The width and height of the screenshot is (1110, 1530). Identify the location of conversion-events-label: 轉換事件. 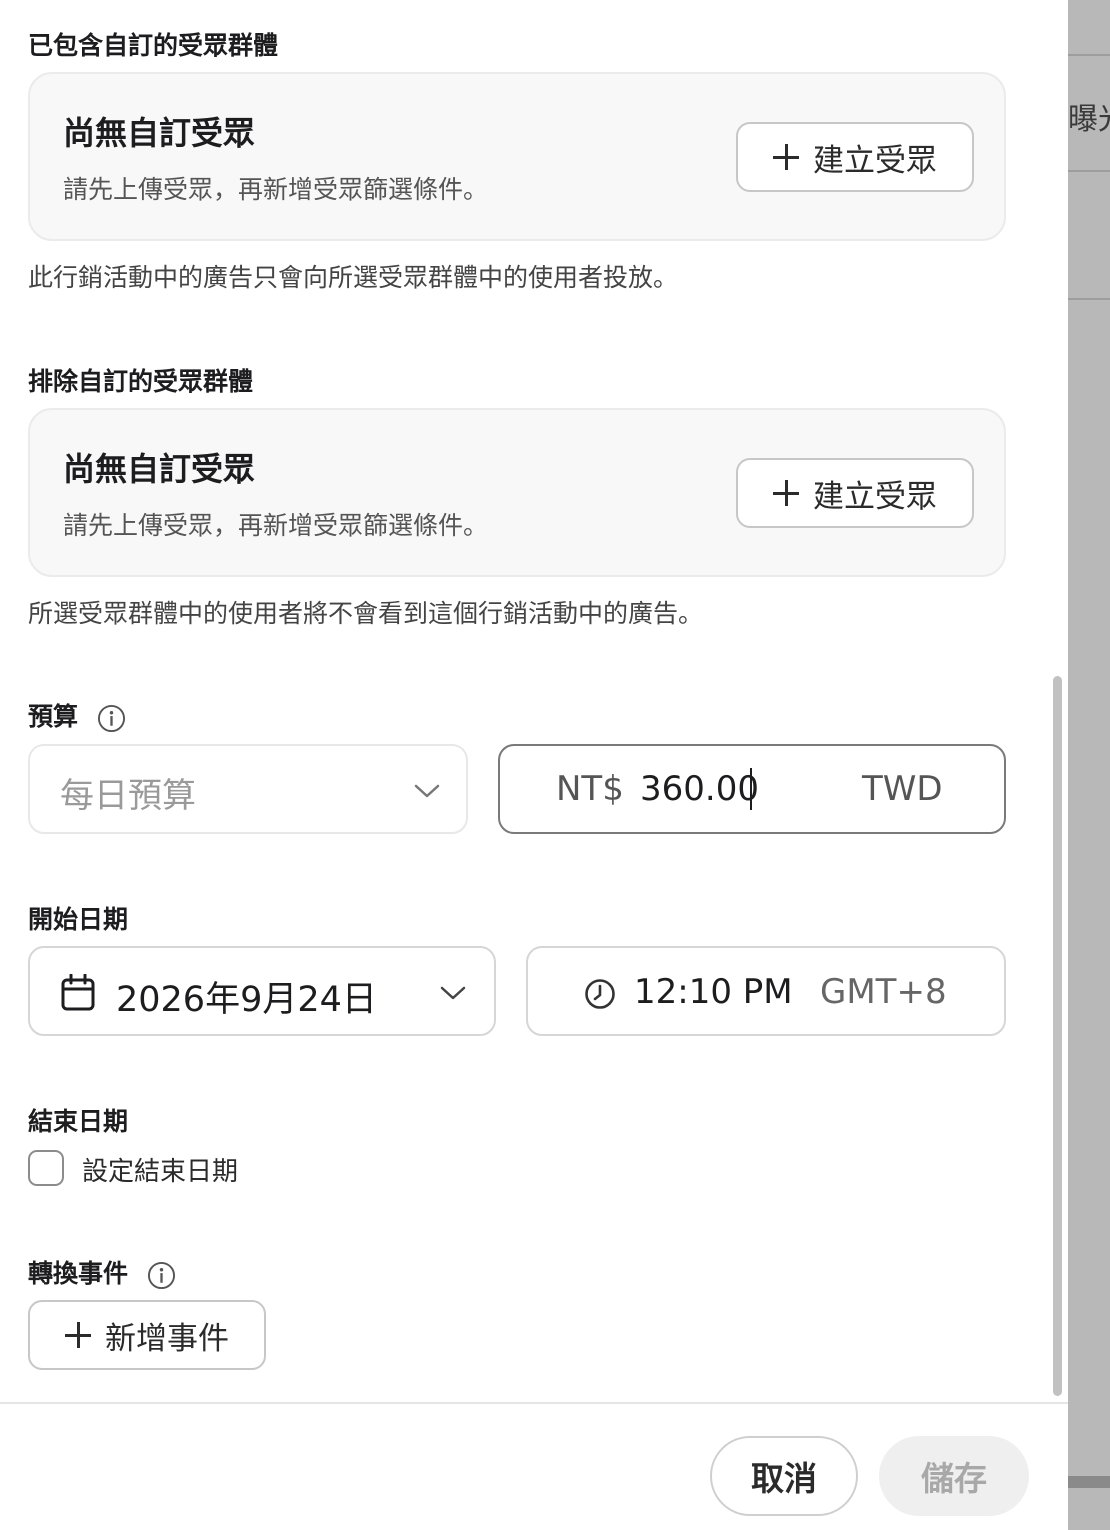
(102, 1272).